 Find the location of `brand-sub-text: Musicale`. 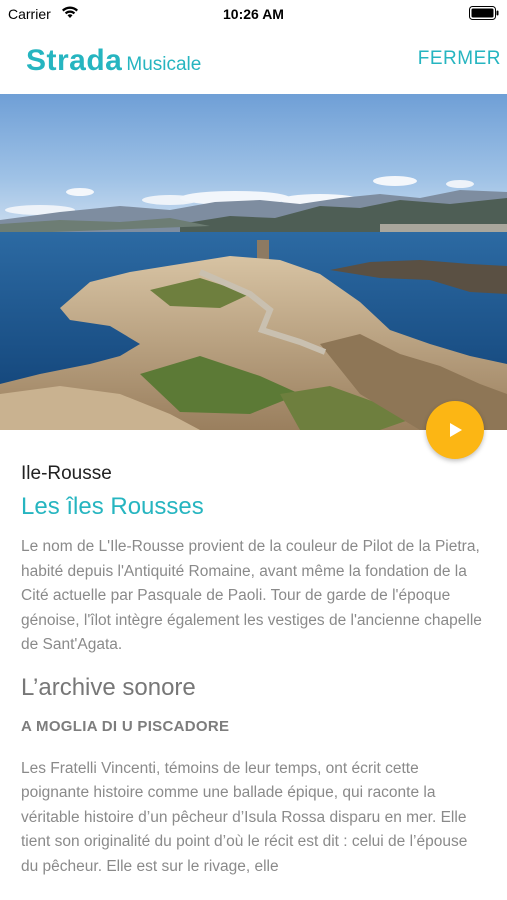

brand-sub-text: Musicale is located at coordinates (164, 64).